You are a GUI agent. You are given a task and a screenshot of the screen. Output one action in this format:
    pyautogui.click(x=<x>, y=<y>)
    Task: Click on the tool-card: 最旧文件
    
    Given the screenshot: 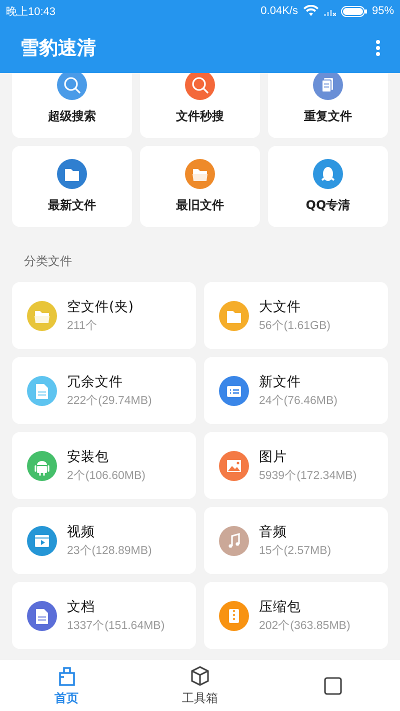 What is the action you would take?
    pyautogui.click(x=200, y=186)
    